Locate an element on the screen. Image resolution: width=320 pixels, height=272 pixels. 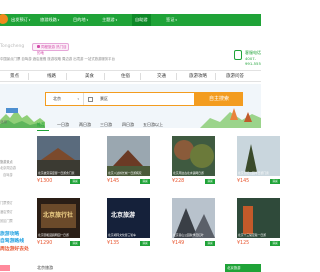
badge-icon is located at coordinates (38, 46).